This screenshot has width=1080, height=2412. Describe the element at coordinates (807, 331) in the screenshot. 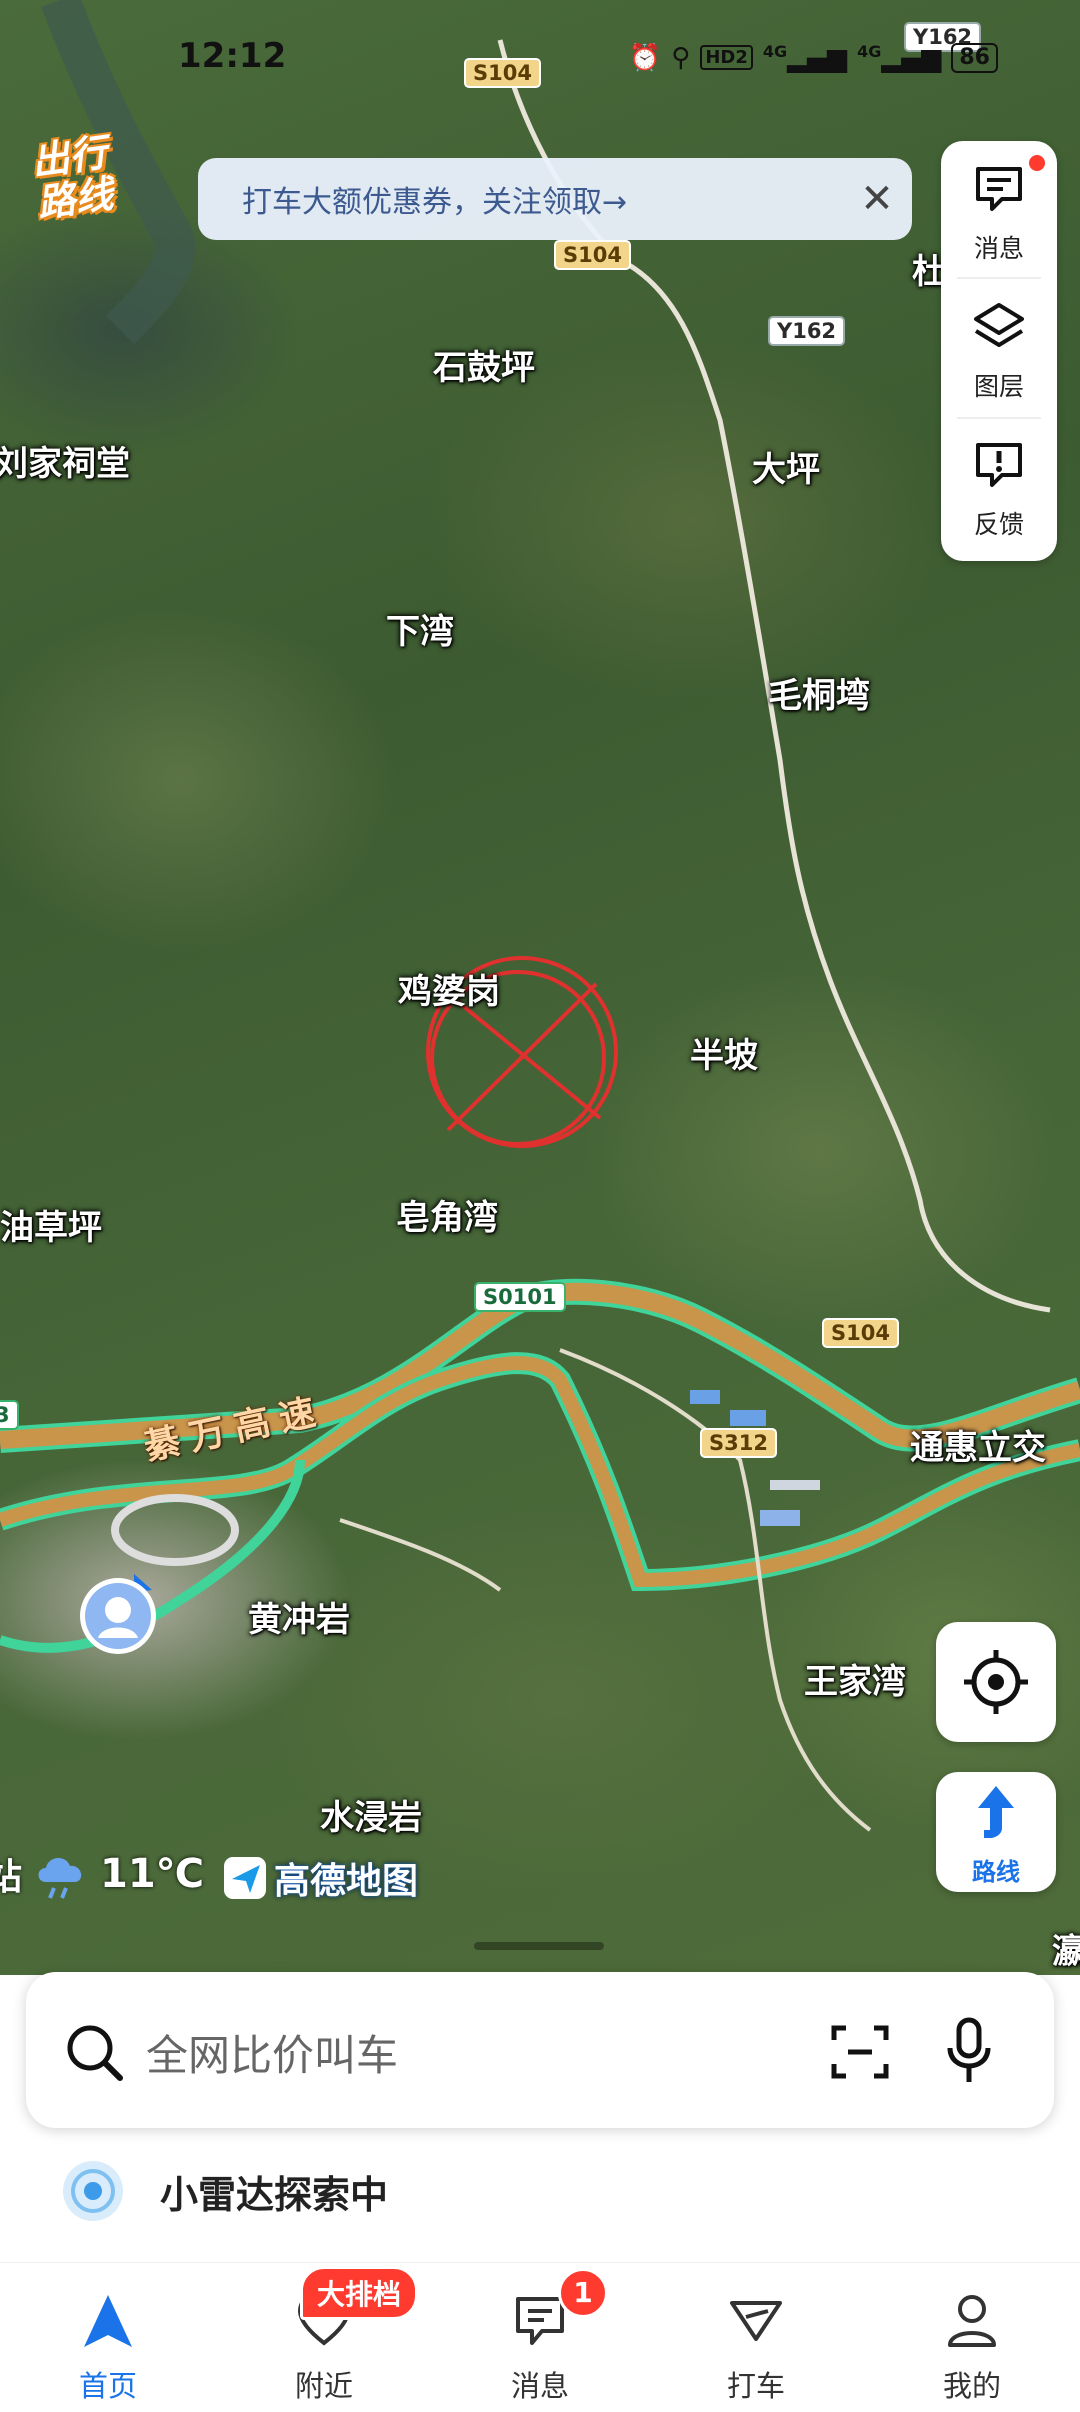

I see `road-tag: Y162` at that location.